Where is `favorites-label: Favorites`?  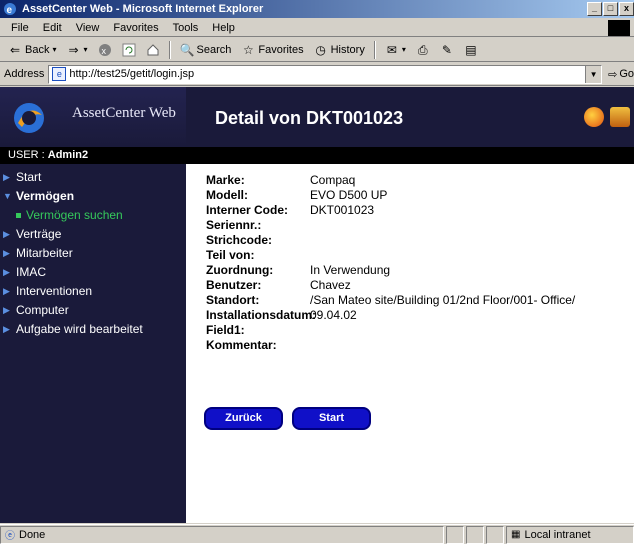
favorites-label: Favorites is located at coordinates (281, 49).